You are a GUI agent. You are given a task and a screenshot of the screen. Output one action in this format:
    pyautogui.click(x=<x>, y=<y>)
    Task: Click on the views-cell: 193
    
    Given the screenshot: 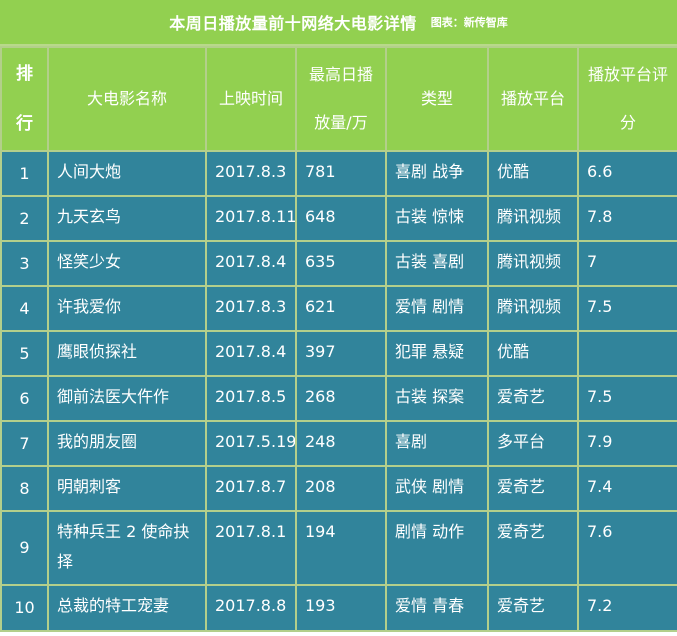 What is the action you would take?
    pyautogui.click(x=341, y=608)
    